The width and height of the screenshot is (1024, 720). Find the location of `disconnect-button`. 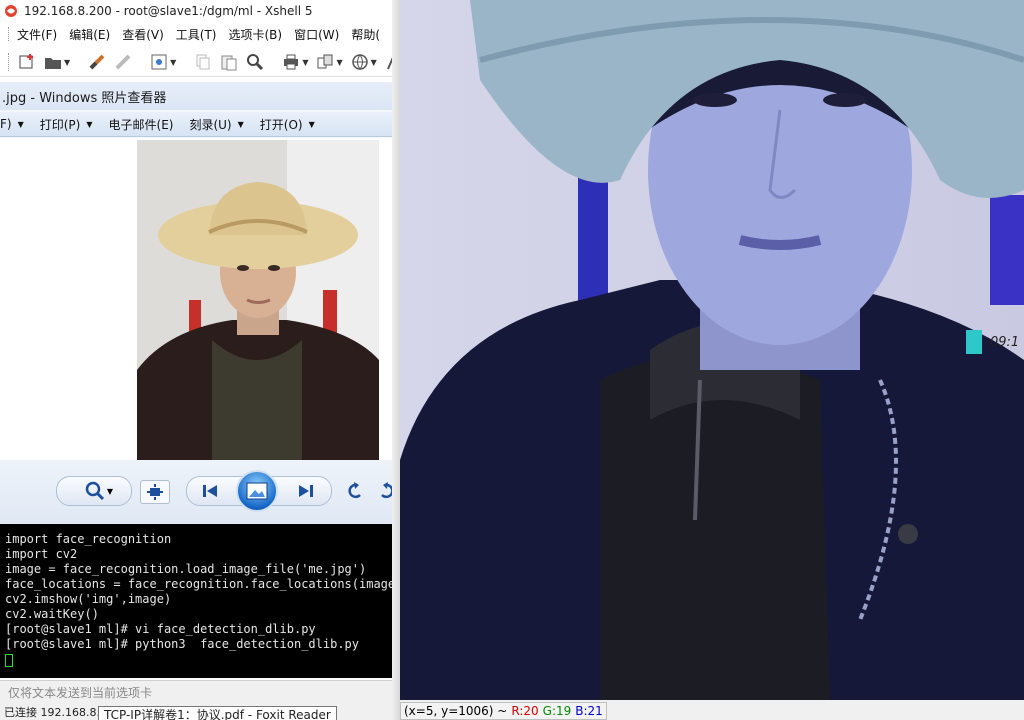

disconnect-button is located at coordinates (123, 62).